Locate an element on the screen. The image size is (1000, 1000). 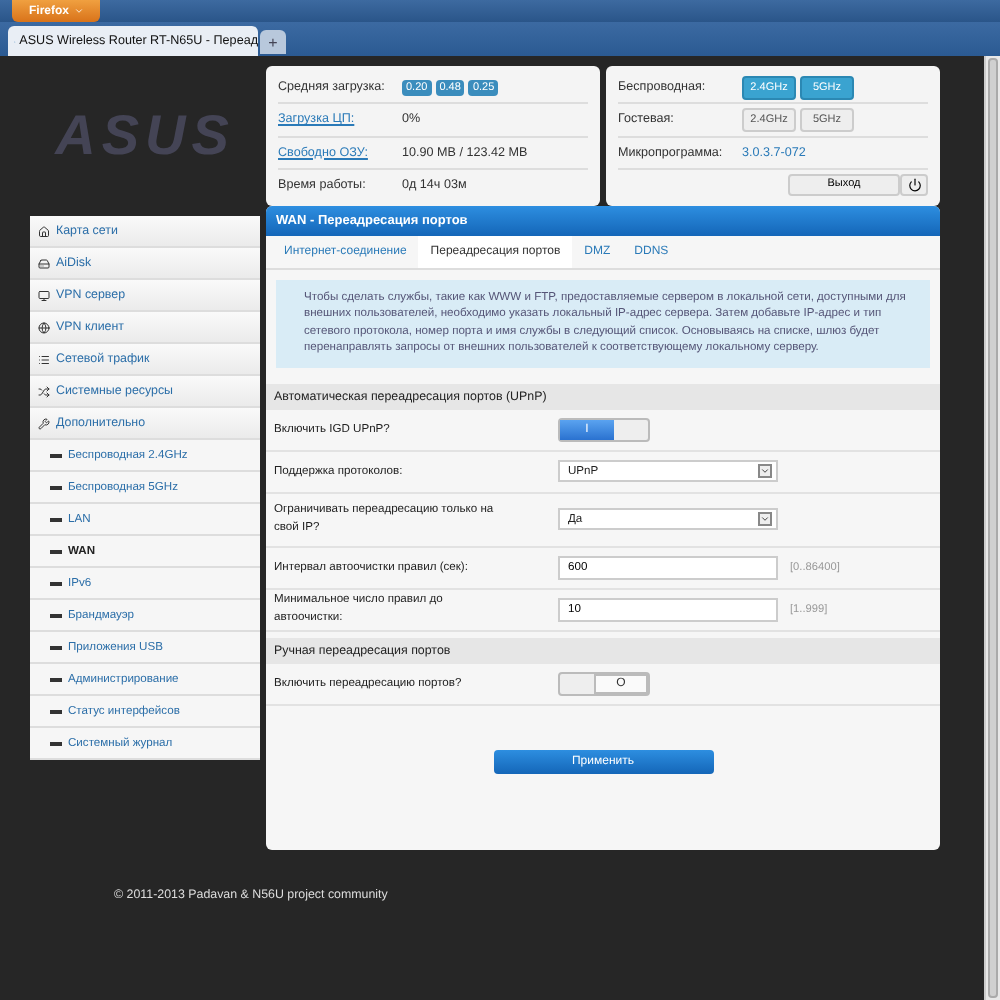
home-icon is located at coordinates (44, 231).